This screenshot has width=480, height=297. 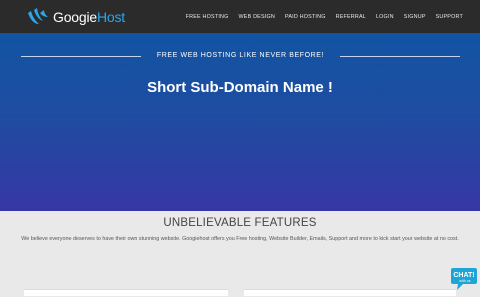 I want to click on features-title: UNBELIEVABLE FEATURES, so click(x=240, y=223).